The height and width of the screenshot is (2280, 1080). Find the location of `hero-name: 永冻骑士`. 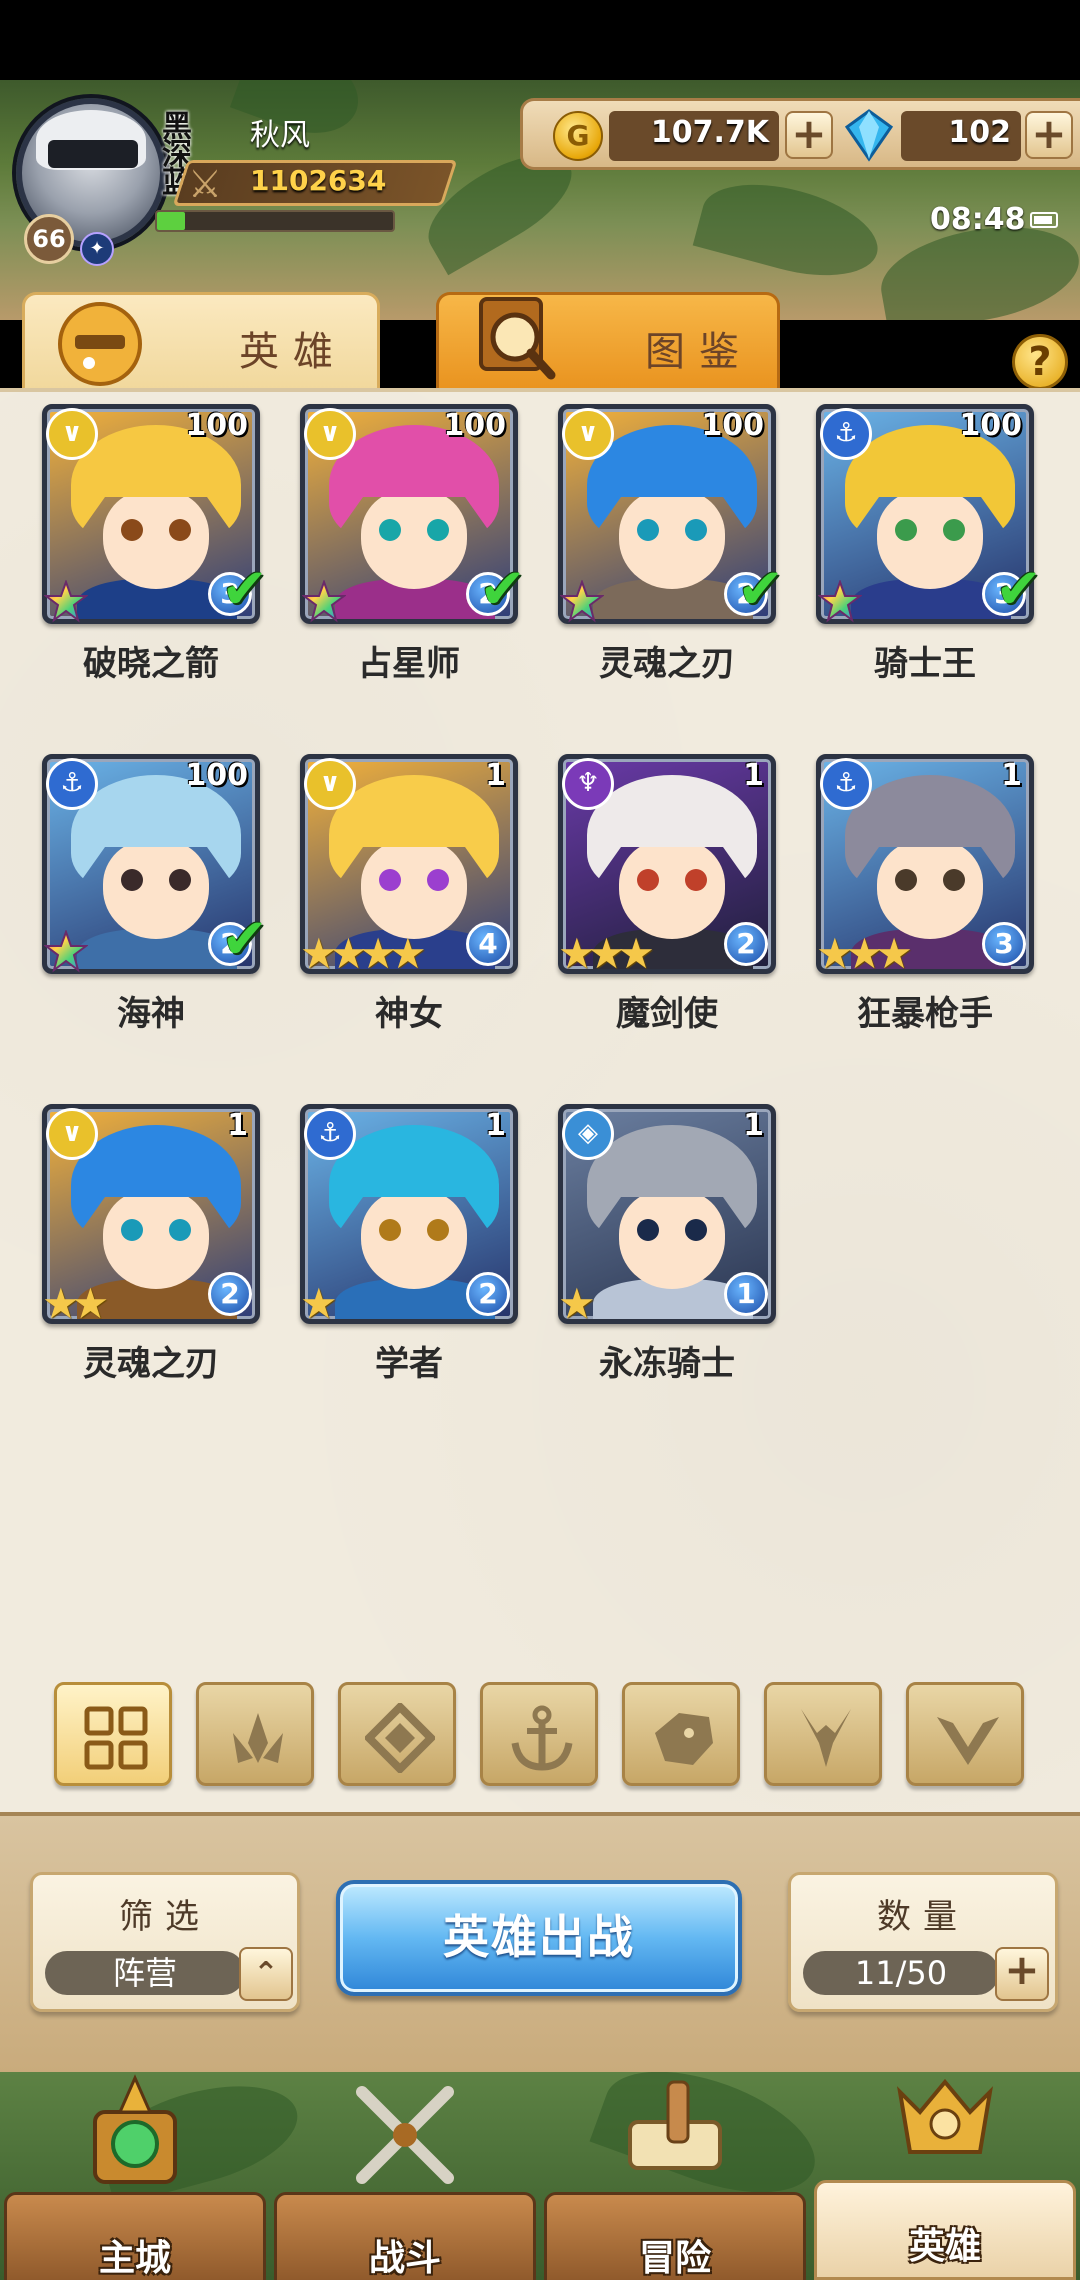

hero-name: 永冻骑士 is located at coordinates (667, 1364).